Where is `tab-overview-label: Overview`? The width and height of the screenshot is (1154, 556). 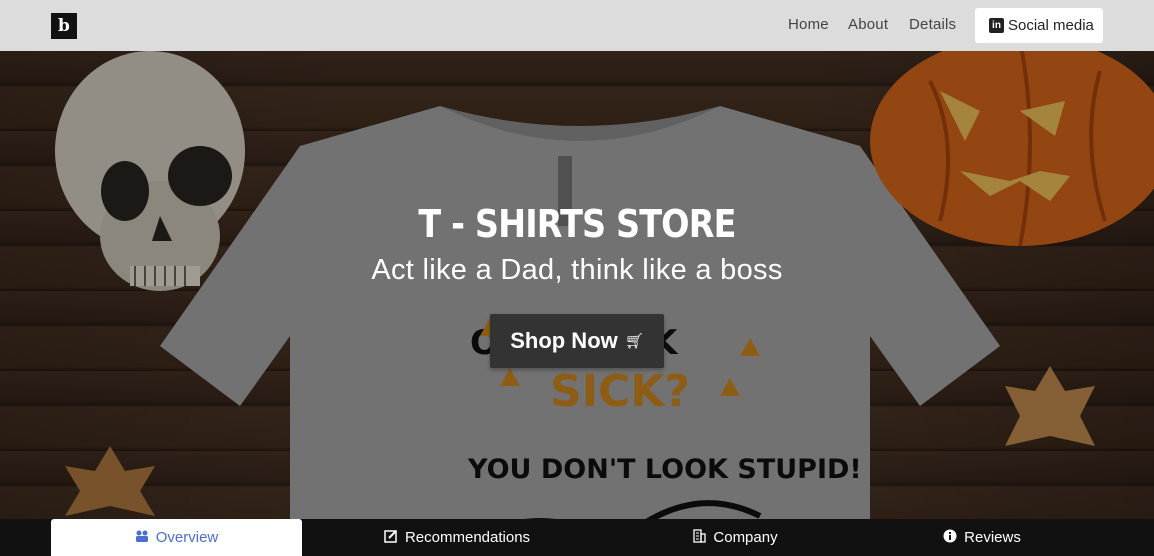 tab-overview-label: Overview is located at coordinates (187, 537).